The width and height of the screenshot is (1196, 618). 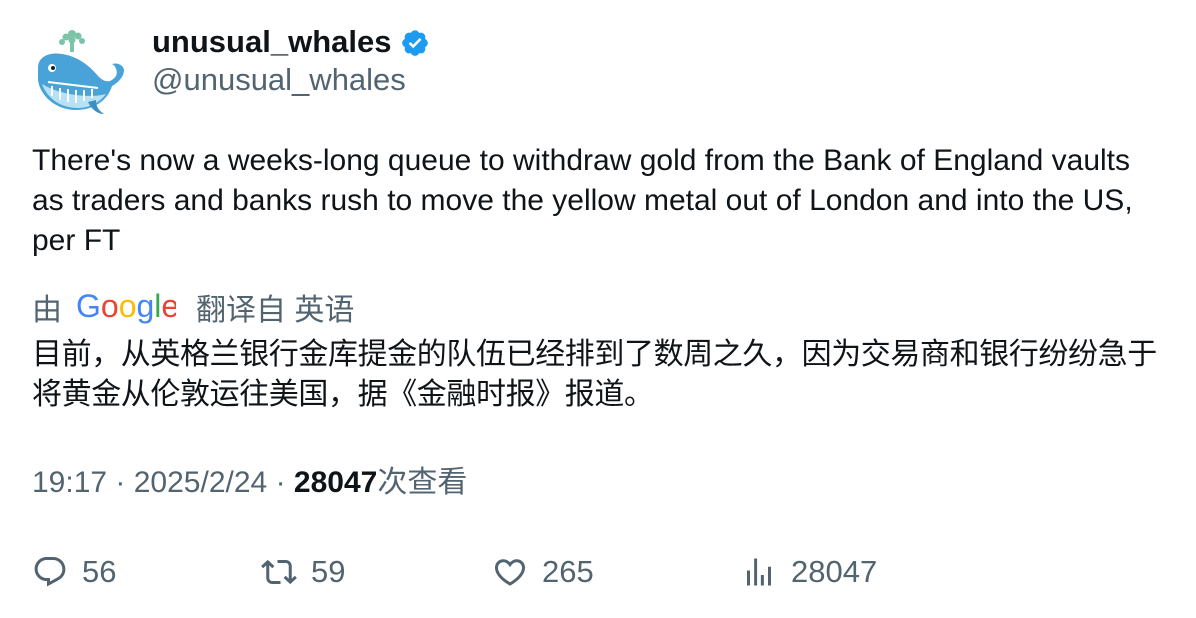 I want to click on verified-badge-icon, so click(x=415, y=43).